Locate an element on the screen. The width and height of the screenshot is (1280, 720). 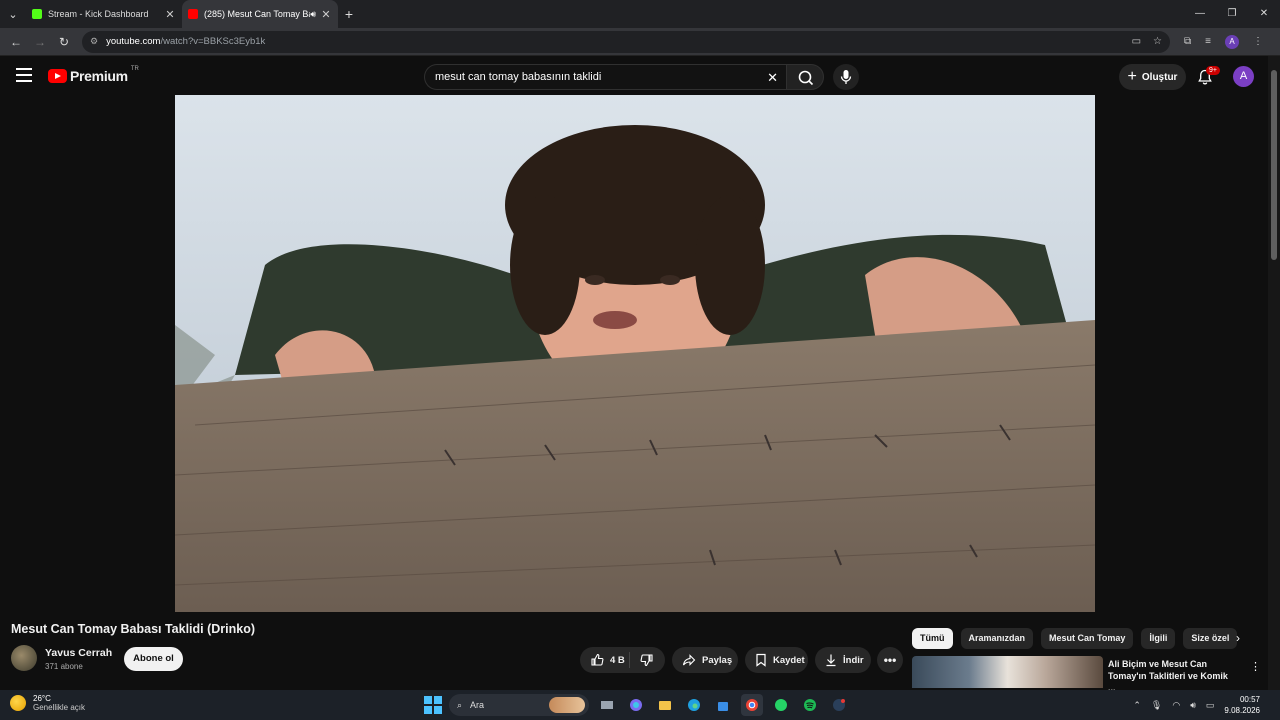
weather-sun-icon is located at coordinates (18, 703).